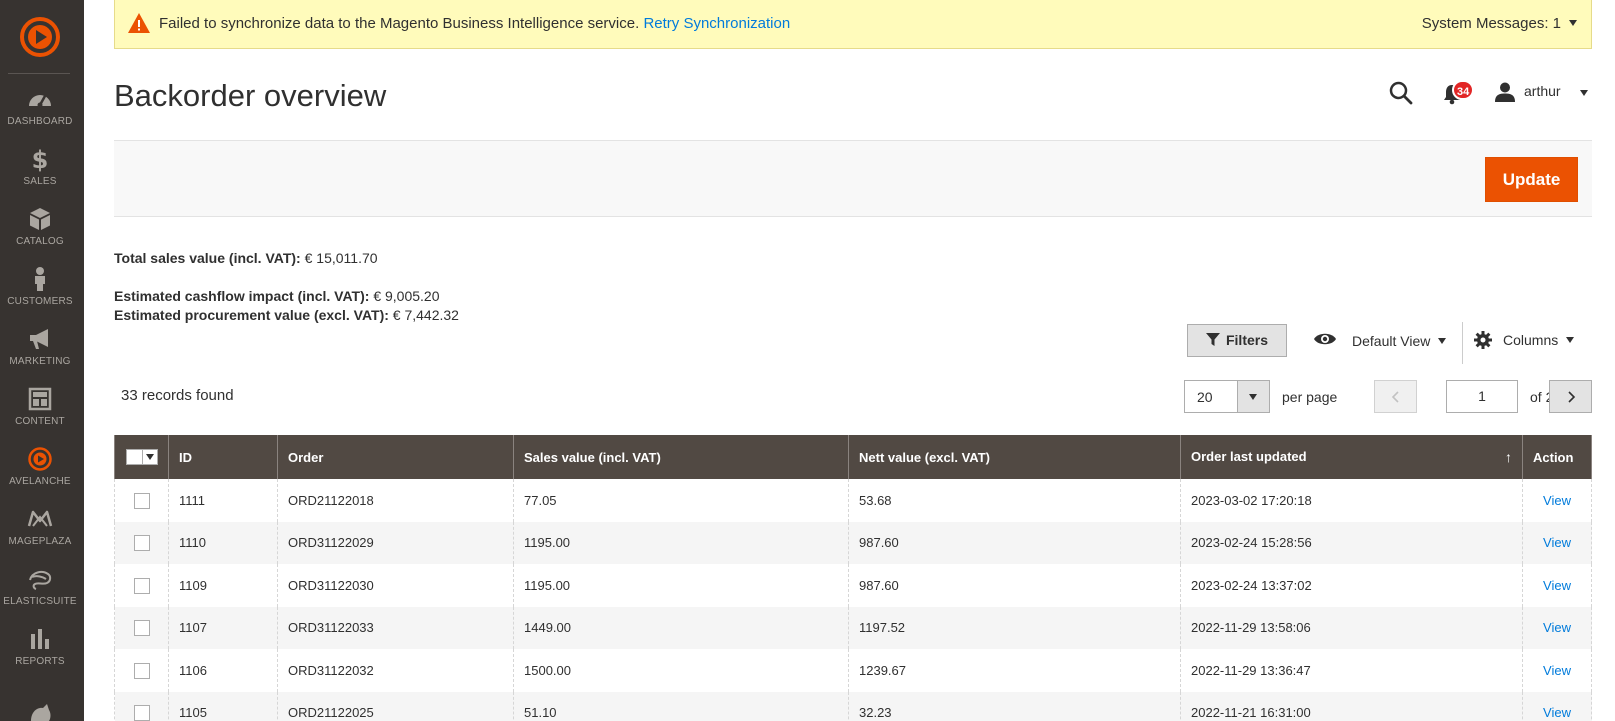 The width and height of the screenshot is (1615, 721). What do you see at coordinates (39, 73) in the screenshot?
I see `logo-divider` at bounding box center [39, 73].